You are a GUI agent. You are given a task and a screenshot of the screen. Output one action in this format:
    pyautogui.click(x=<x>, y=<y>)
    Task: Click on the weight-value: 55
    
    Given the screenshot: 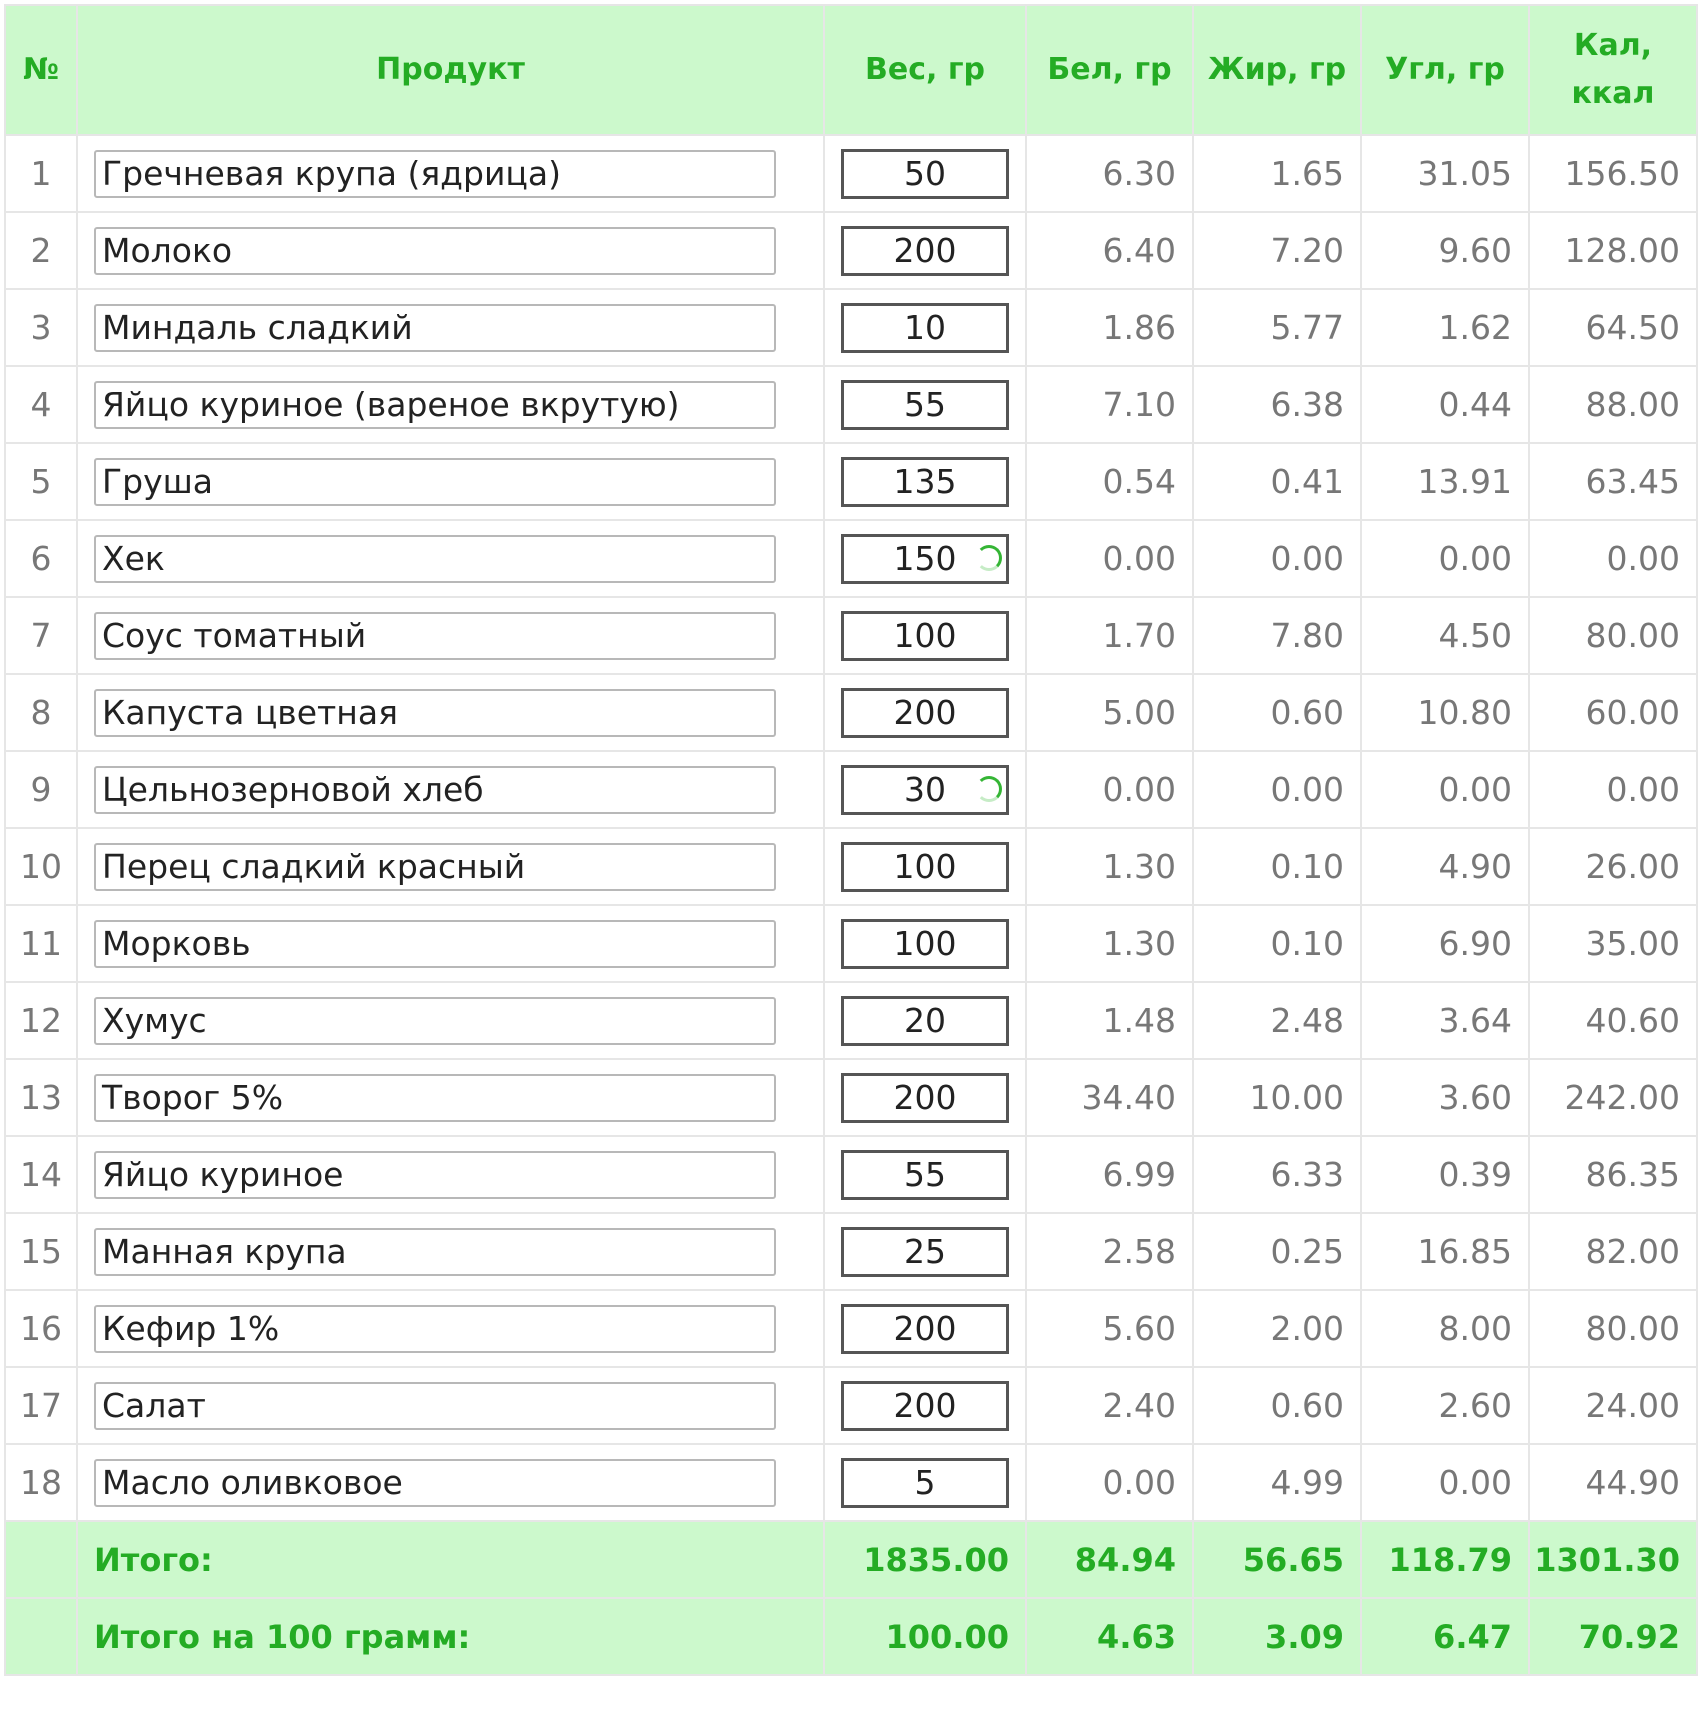 What is the action you would take?
    pyautogui.click(x=925, y=1174)
    